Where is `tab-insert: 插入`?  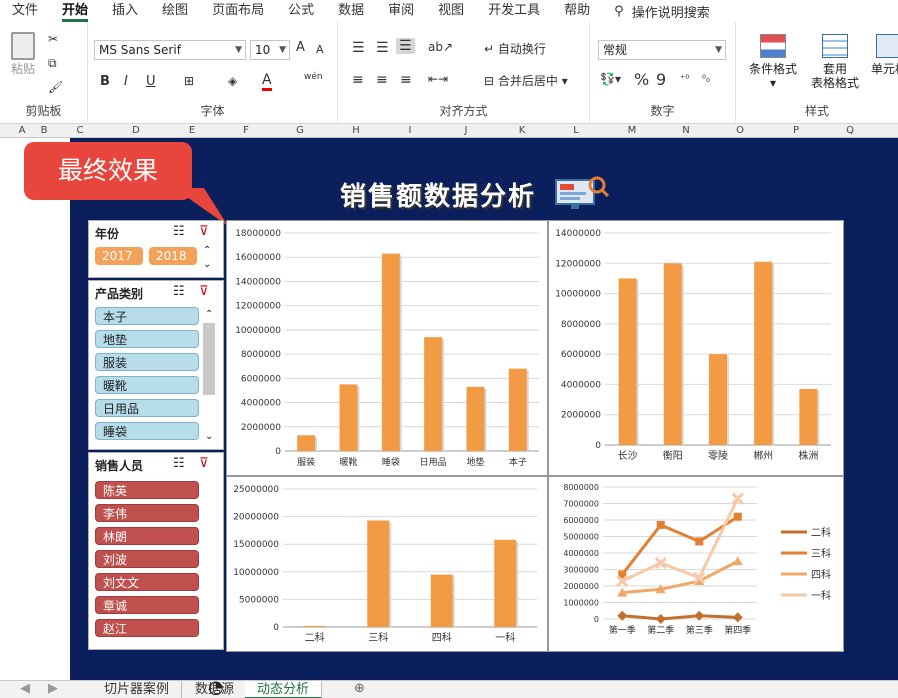
tab-insert: 插入 is located at coordinates (125, 11).